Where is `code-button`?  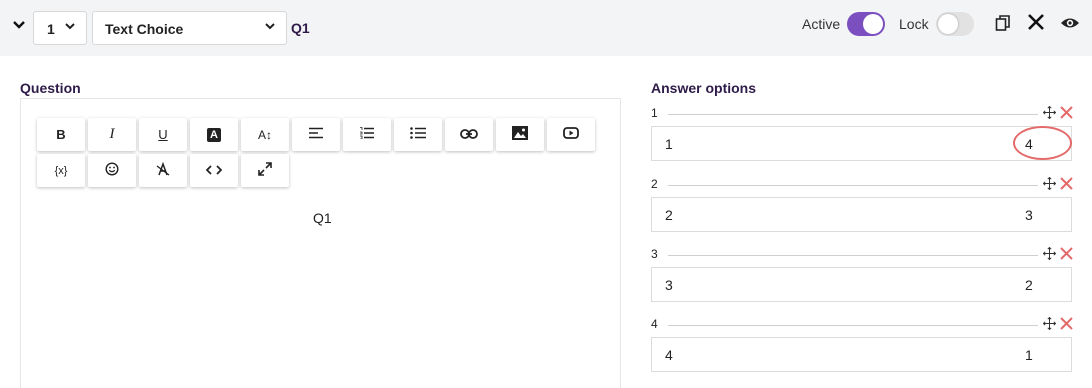
code-button is located at coordinates (214, 170).